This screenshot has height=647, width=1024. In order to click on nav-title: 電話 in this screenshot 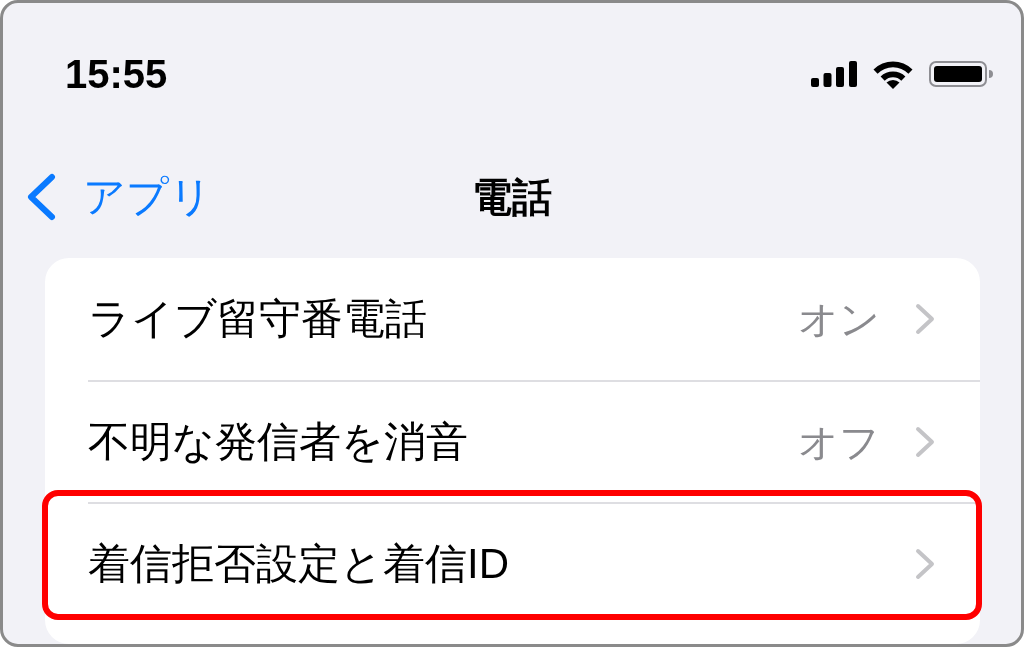, I will do `click(512, 197)`.